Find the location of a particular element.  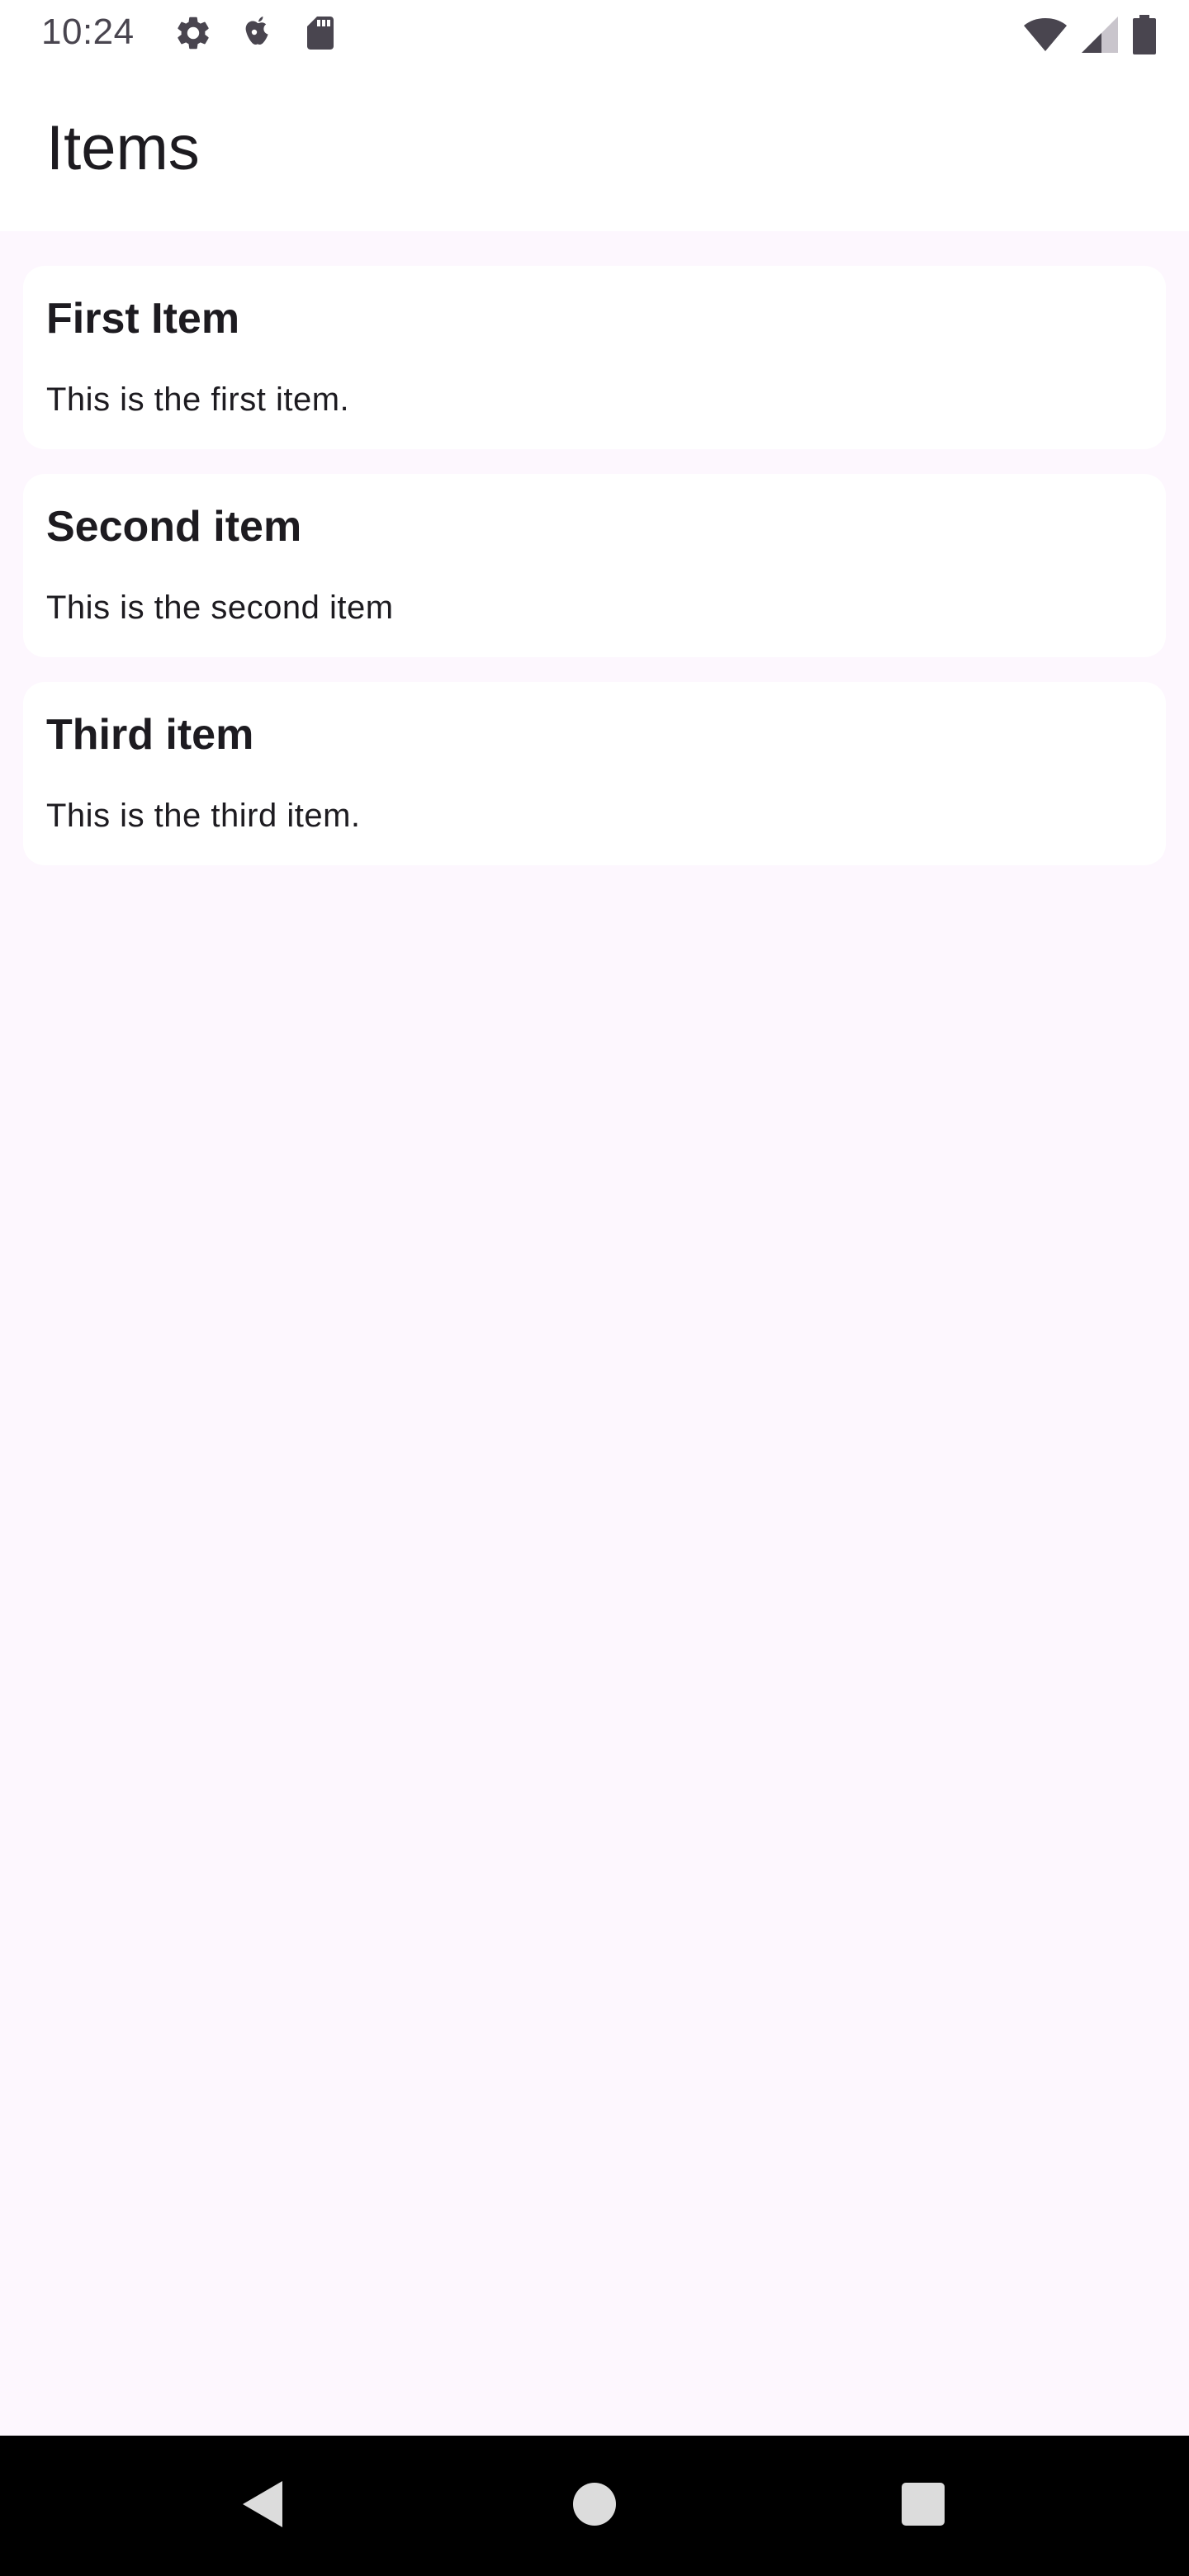

status-time: 10:24 is located at coordinates (88, 32).